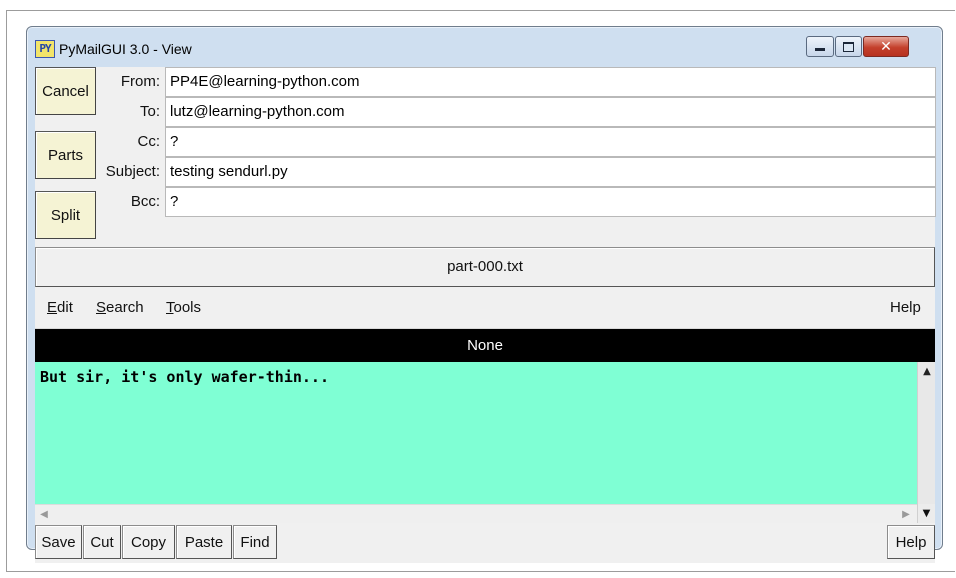  What do you see at coordinates (820, 46) in the screenshot?
I see `minimize-button` at bounding box center [820, 46].